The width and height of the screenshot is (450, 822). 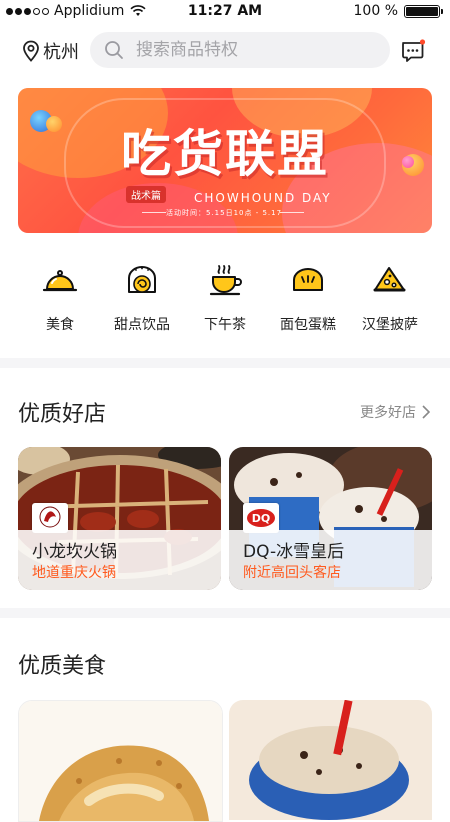 I want to click on search-bar, so click(x=240, y=50).